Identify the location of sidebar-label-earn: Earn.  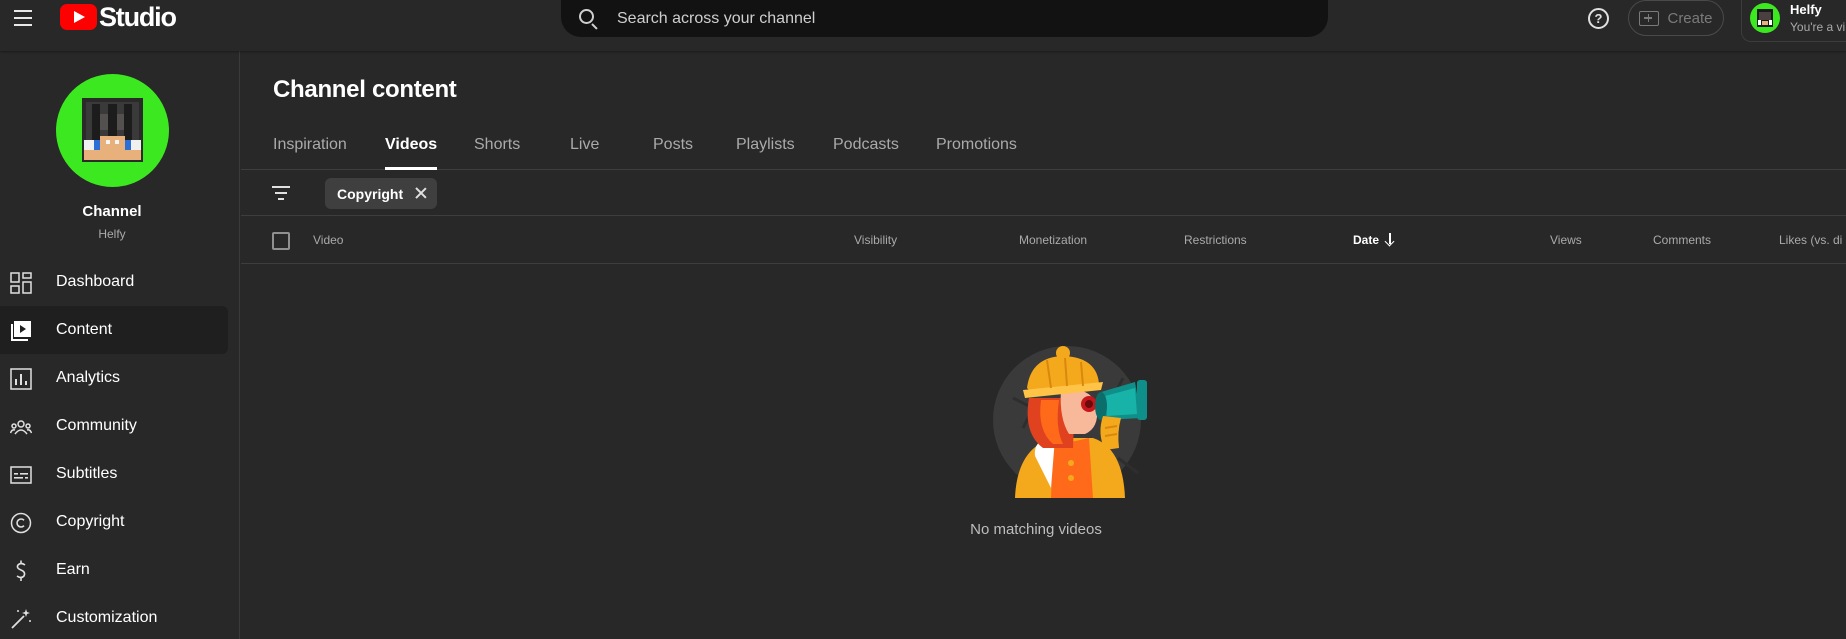
(73, 569).